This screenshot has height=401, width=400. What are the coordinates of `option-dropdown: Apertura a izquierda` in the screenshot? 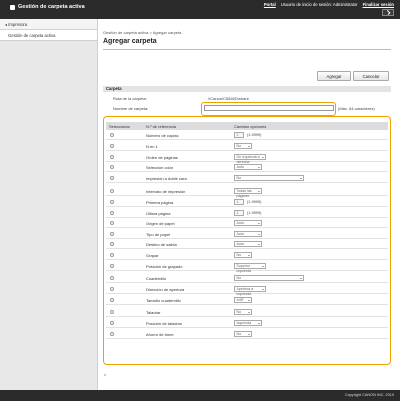 It's located at (250, 291).